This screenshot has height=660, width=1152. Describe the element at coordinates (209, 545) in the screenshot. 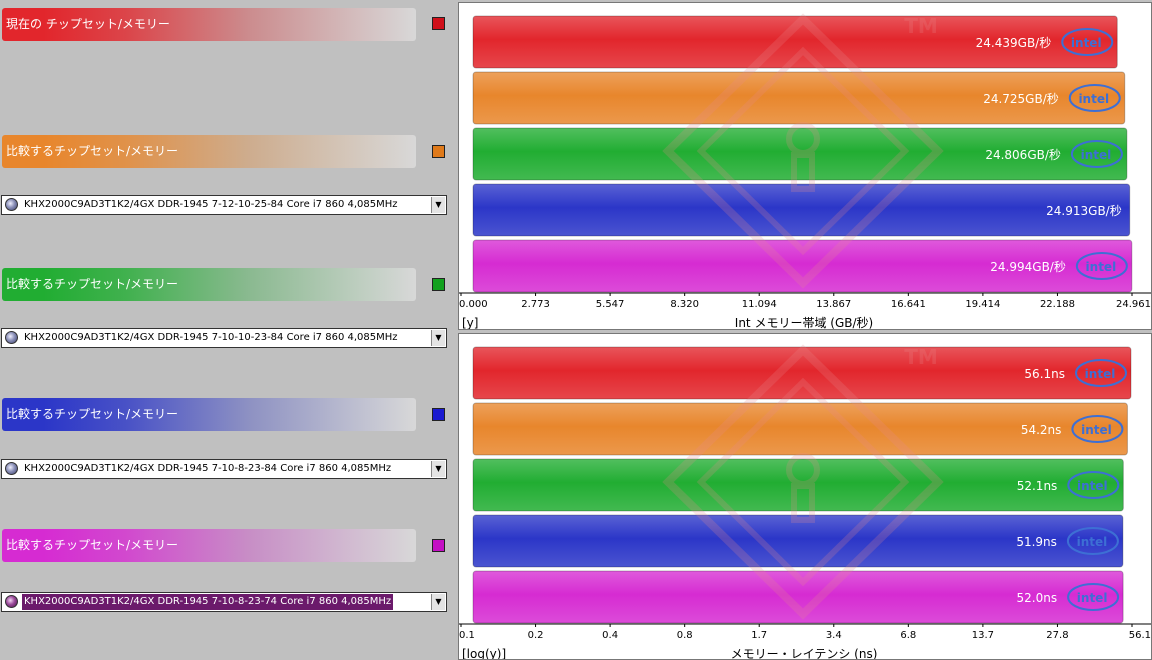

I see `legend-compare-4-band: 比較するチップセット/メモリー` at that location.